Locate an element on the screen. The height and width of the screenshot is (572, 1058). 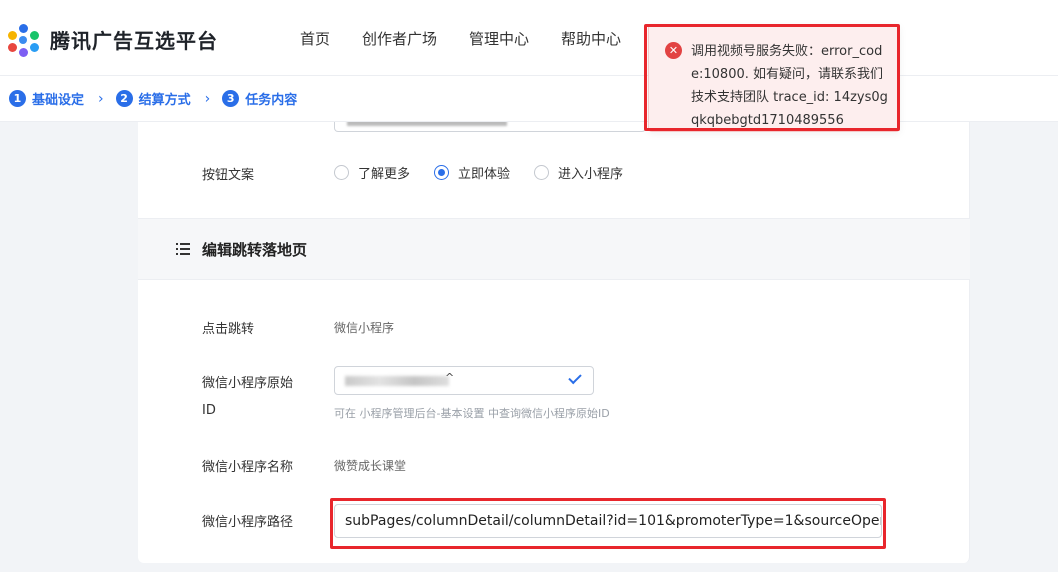
step-task-content: 3 任务内容 is located at coordinates (259, 98).